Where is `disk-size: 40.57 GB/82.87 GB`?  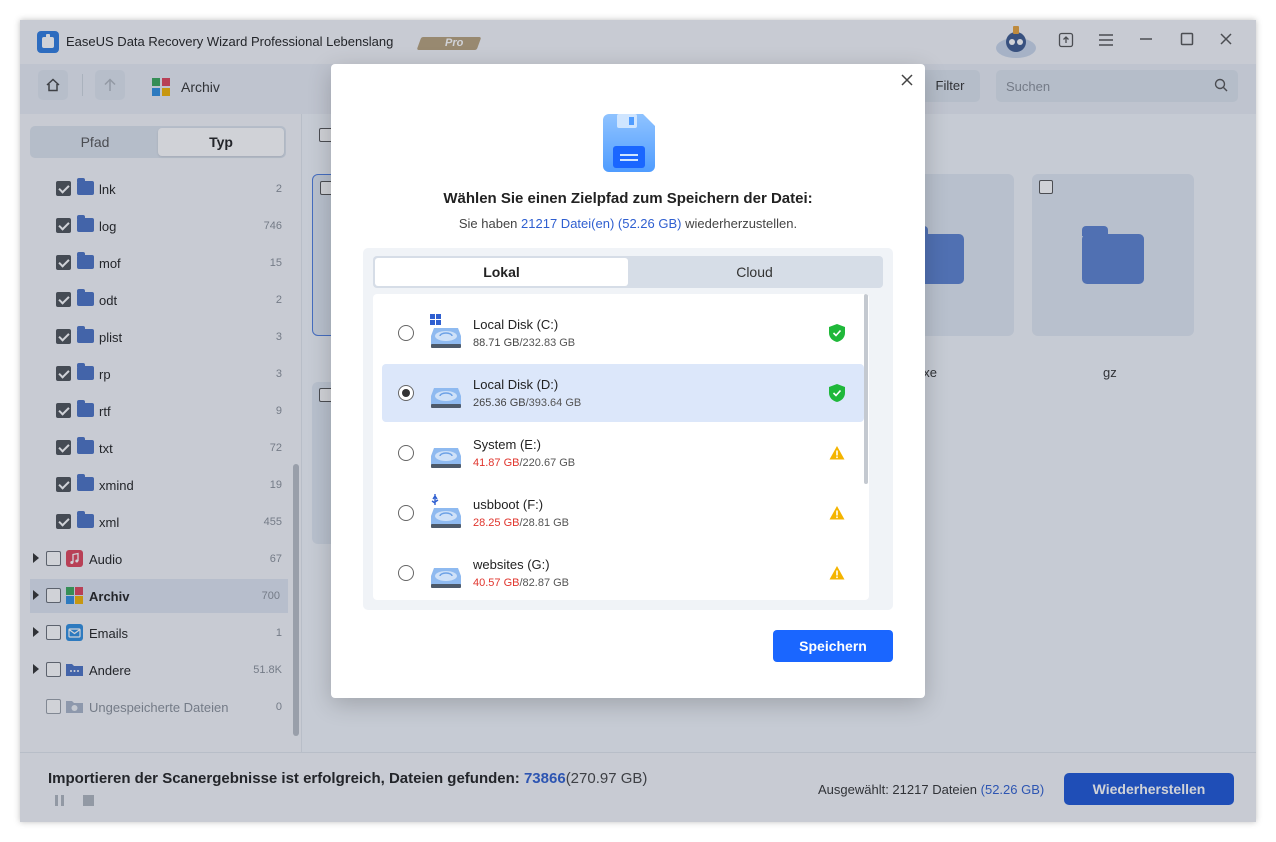 disk-size: 40.57 GB/82.87 GB is located at coordinates (521, 583).